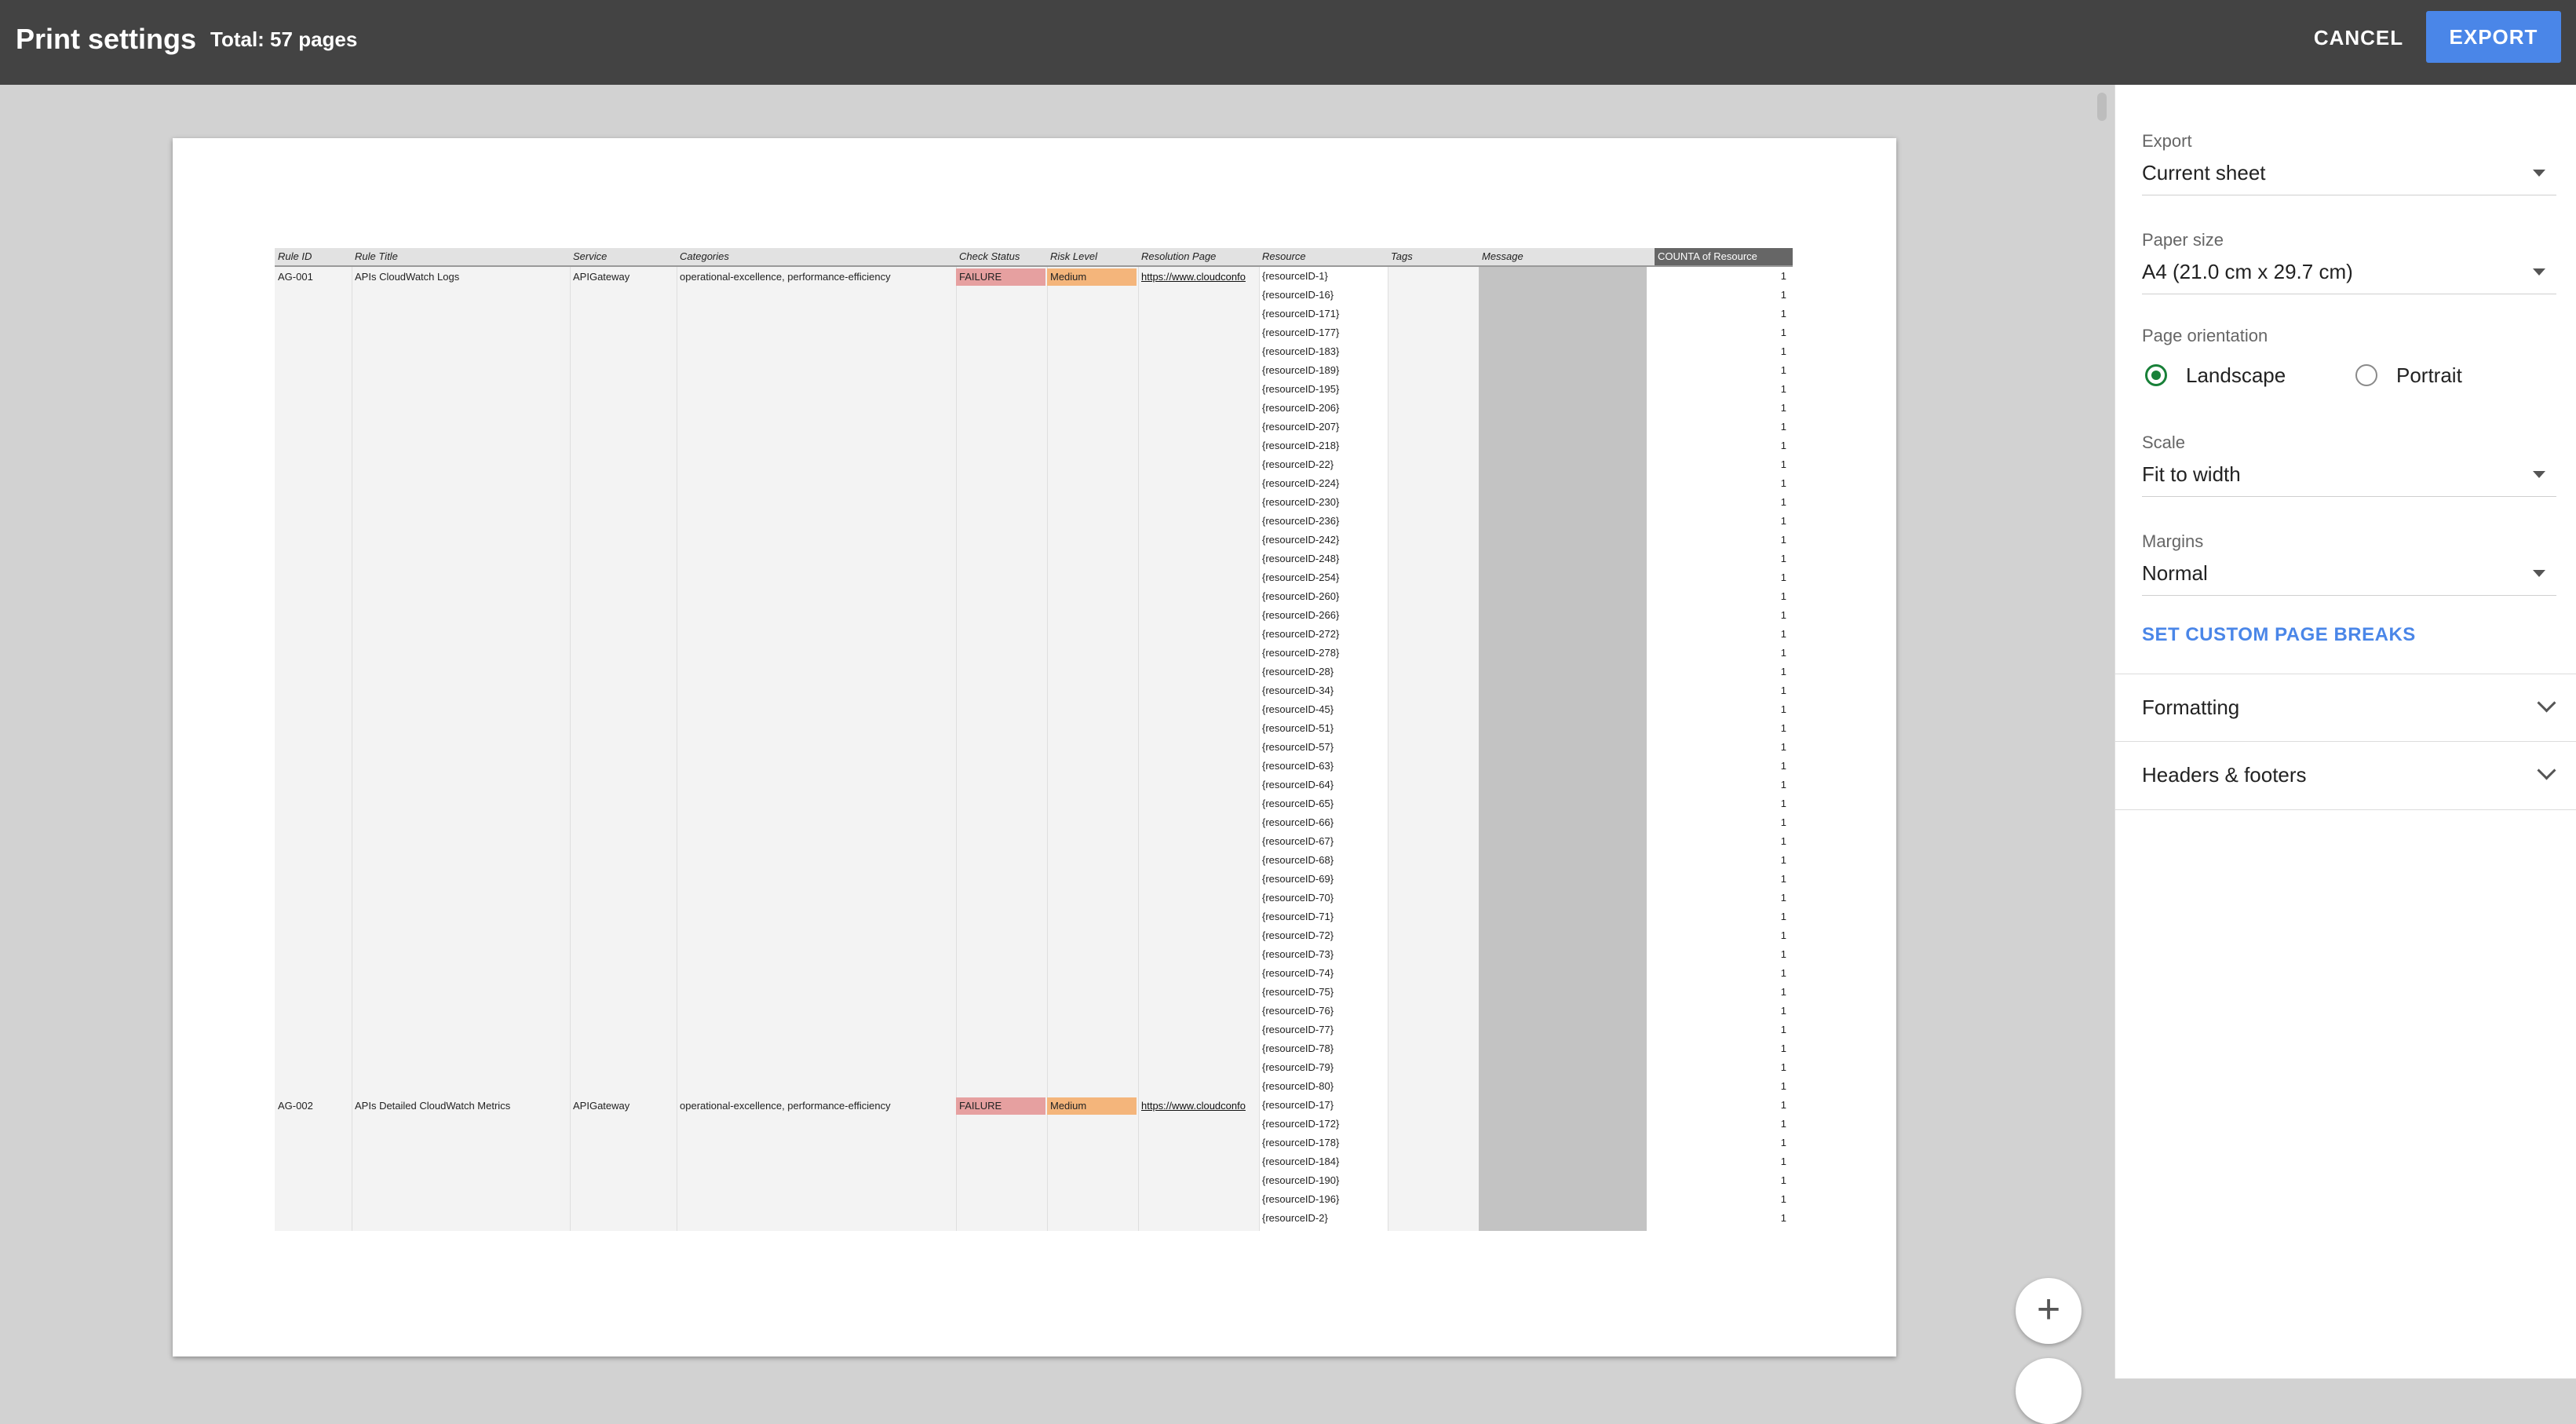 The image size is (2576, 1424). Describe the element at coordinates (1298, 690) in the screenshot. I see `cell-resource: {resourceID-34}` at that location.